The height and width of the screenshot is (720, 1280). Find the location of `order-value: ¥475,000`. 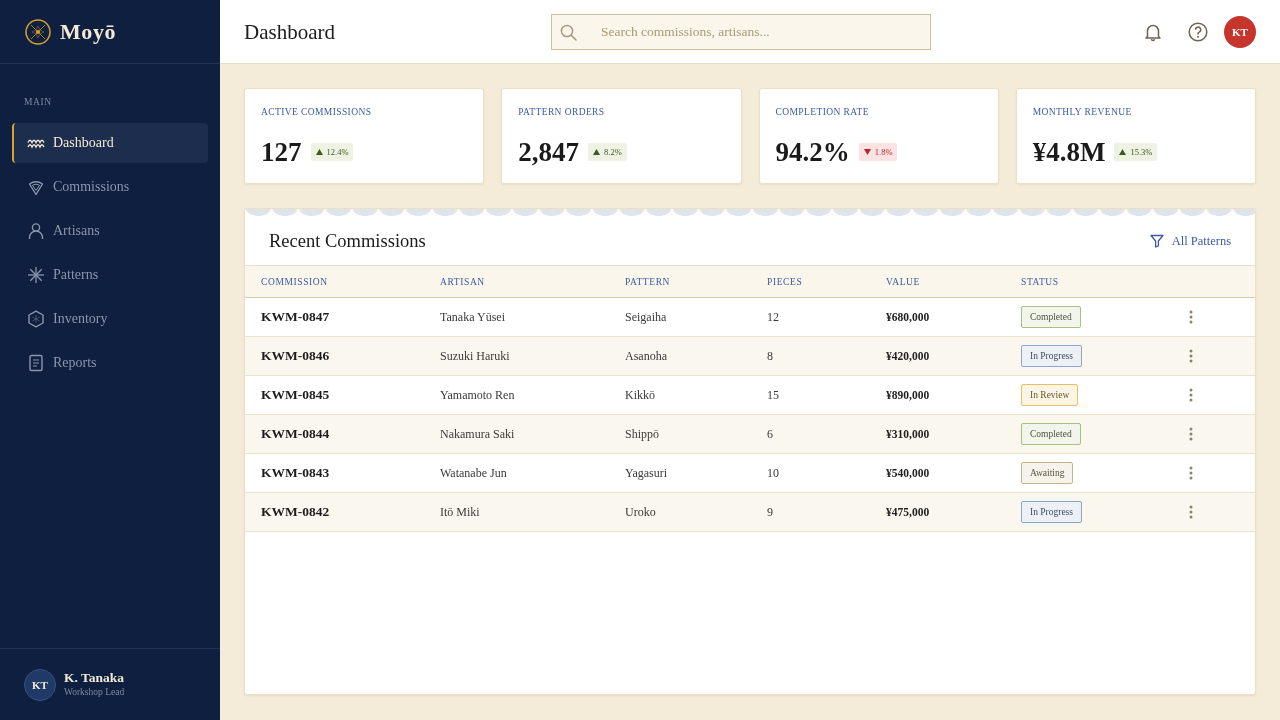

order-value: ¥475,000 is located at coordinates (908, 512).